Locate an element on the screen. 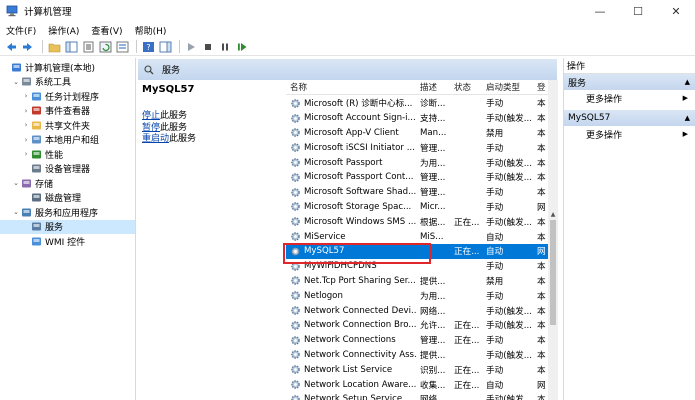 Image resolution: width=695 pixels, height=400 pixels. scroll-thumb is located at coordinates (553, 272).